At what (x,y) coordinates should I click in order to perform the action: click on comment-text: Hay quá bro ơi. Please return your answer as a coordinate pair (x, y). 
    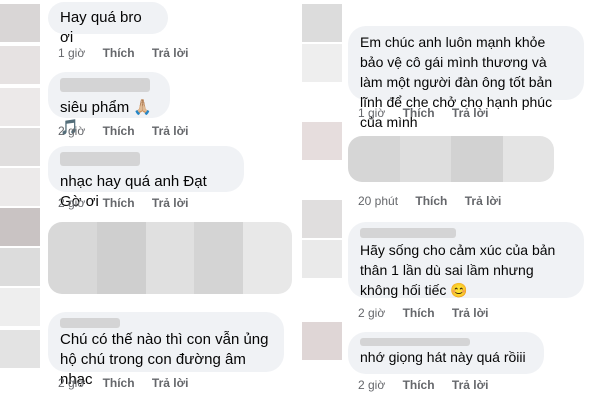
    Looking at the image, I should click on (101, 27).